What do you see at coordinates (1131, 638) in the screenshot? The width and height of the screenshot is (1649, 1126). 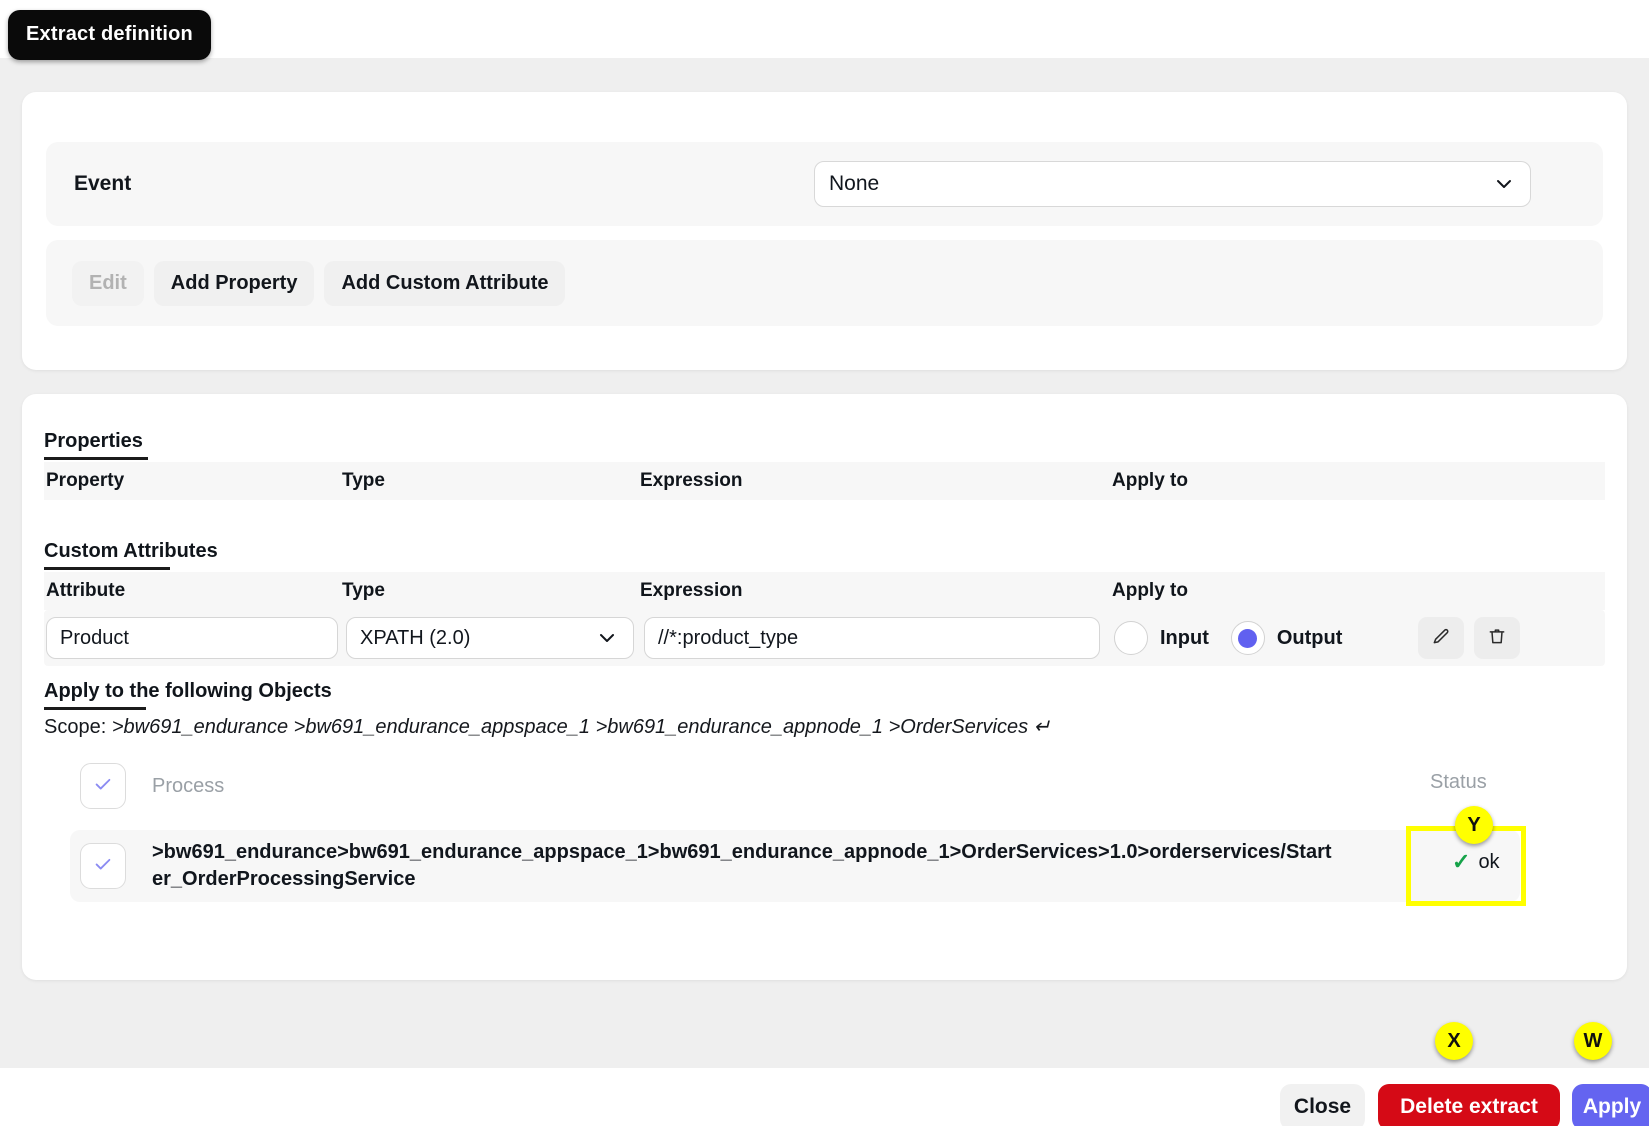 I see `apply-to-input-radio` at bounding box center [1131, 638].